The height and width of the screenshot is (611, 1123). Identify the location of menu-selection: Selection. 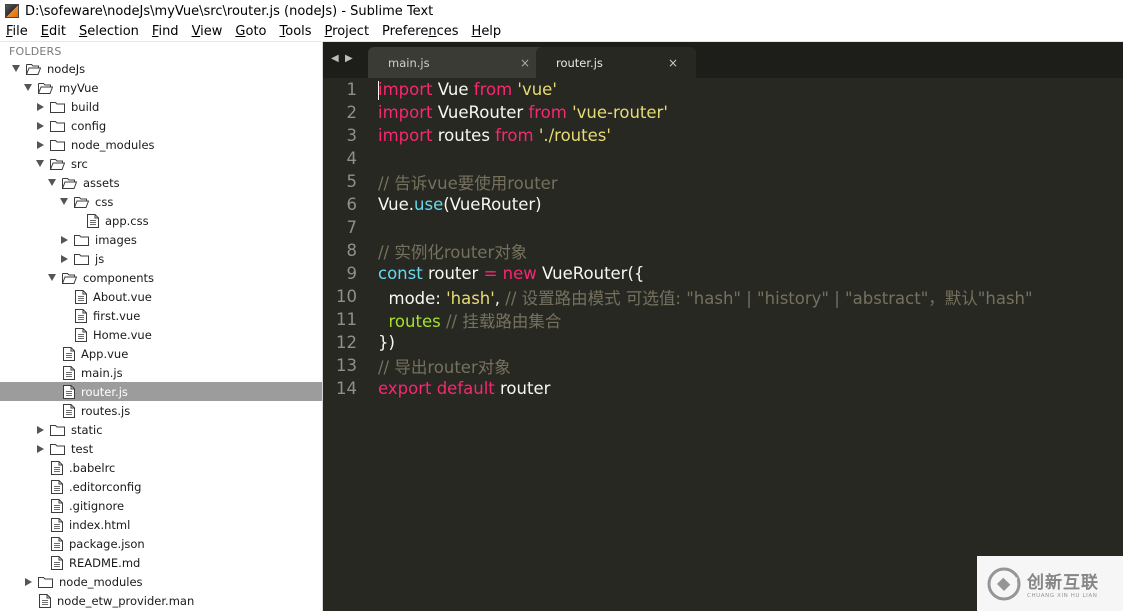
(109, 31).